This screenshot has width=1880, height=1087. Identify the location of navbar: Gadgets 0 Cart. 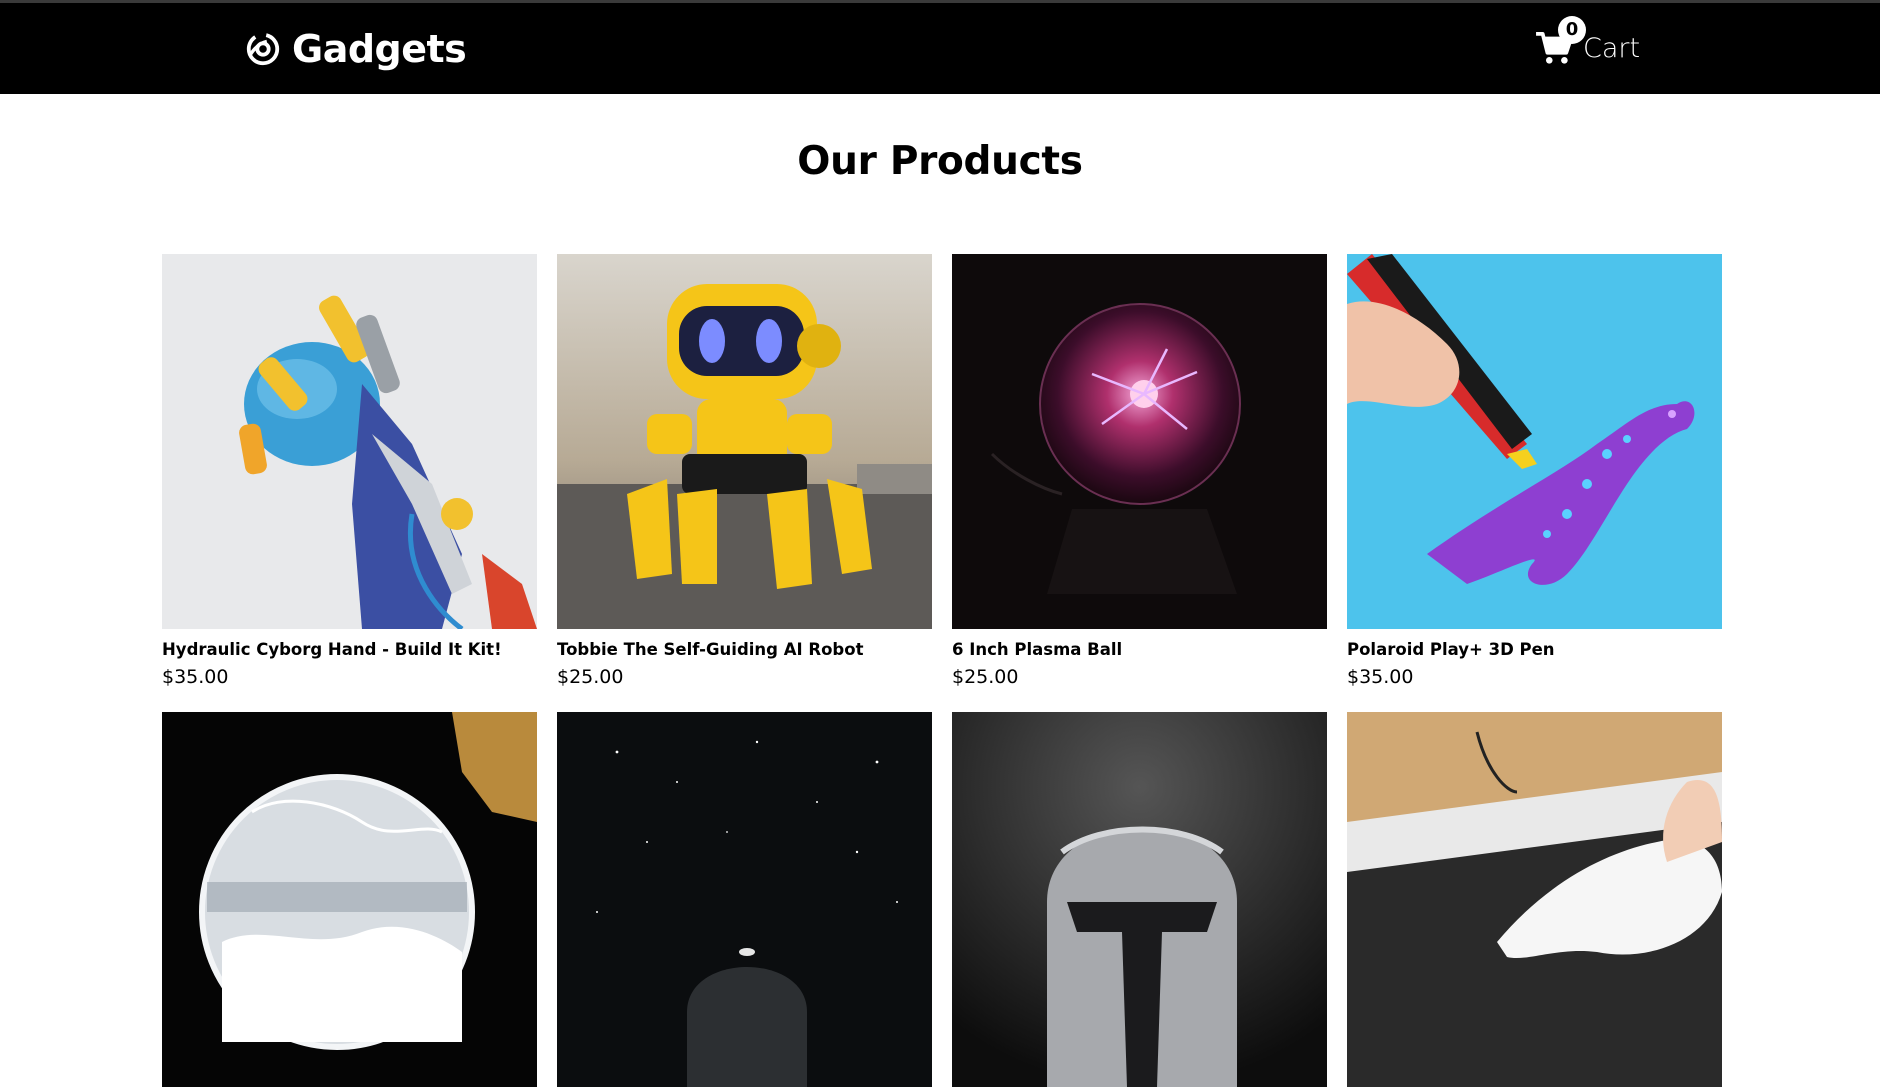
(940, 48).